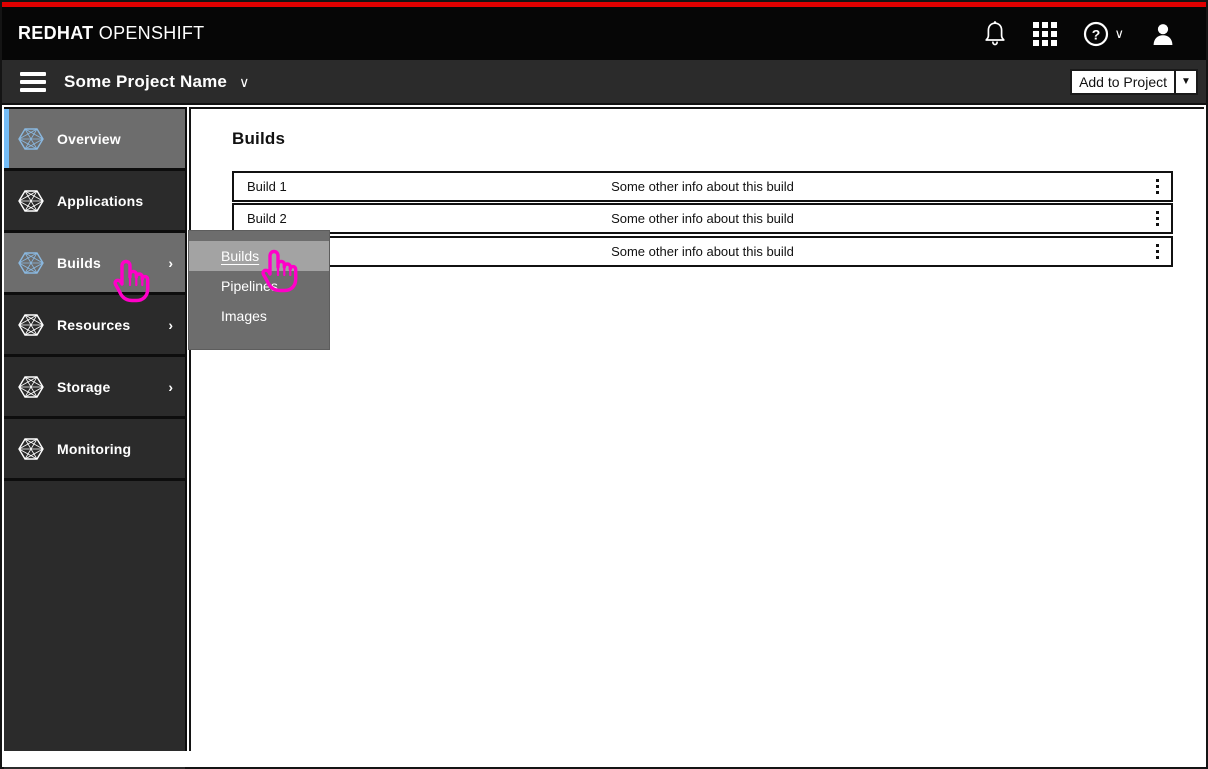  Describe the element at coordinates (149, 33) in the screenshot. I see `brand-logo-thin: OPENSHIFT` at that location.